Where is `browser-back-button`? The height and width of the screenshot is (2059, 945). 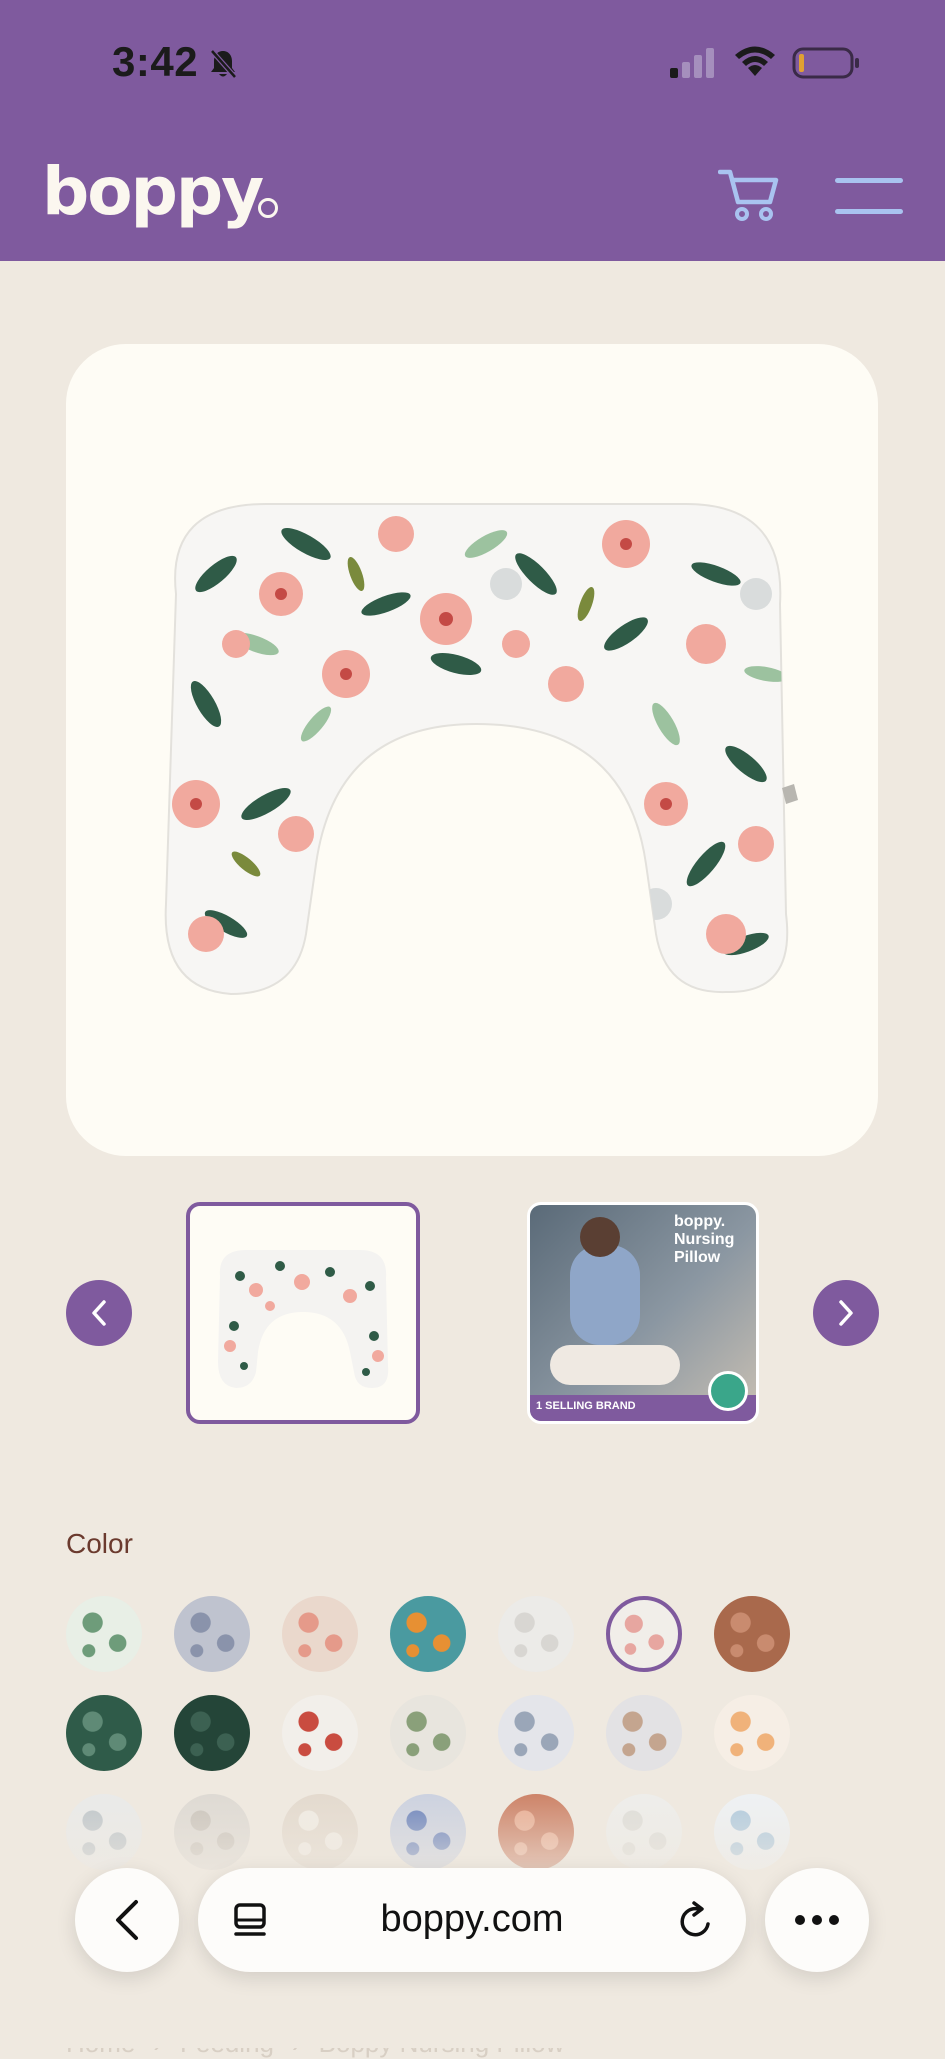
browser-back-button is located at coordinates (127, 1920).